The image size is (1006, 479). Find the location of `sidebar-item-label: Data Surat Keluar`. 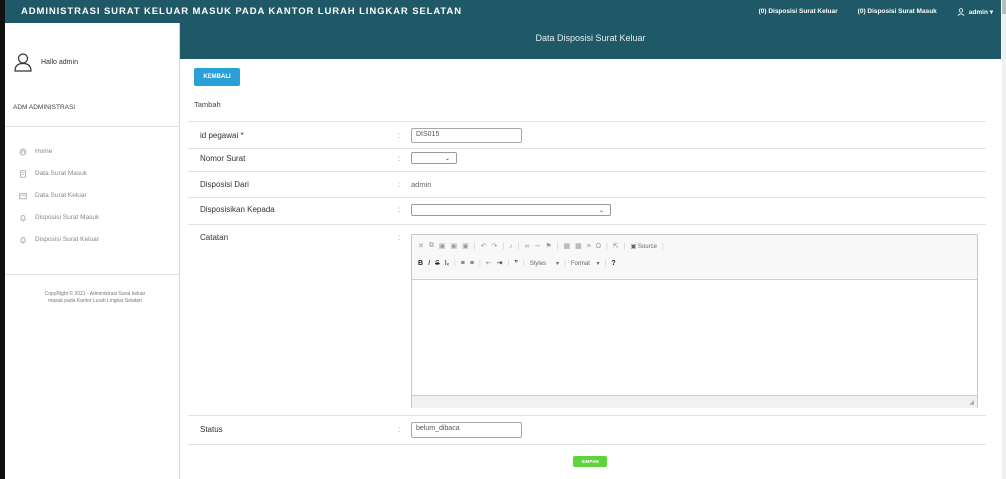

sidebar-item-label: Data Surat Keluar is located at coordinates (61, 195).